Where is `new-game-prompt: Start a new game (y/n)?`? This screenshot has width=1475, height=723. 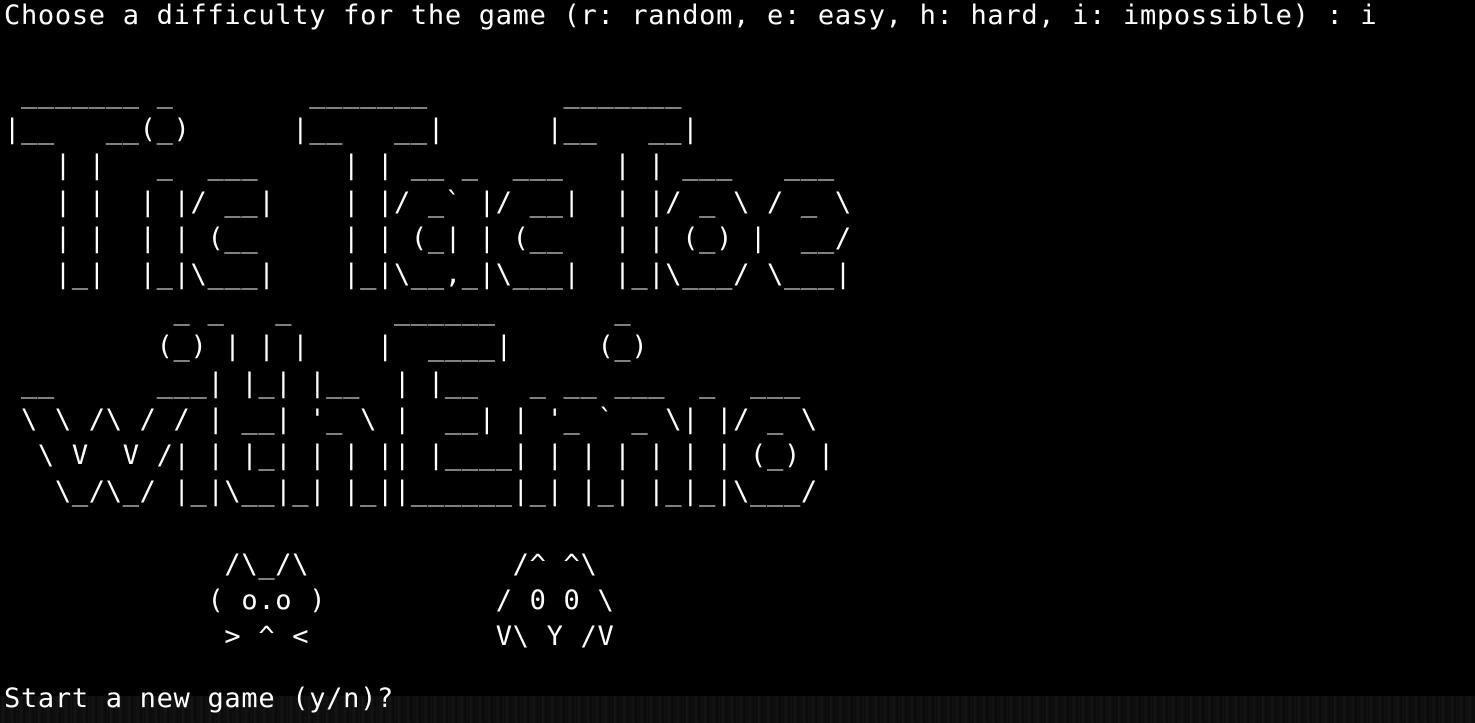 new-game-prompt: Start a new game (y/n)? is located at coordinates (199, 699).